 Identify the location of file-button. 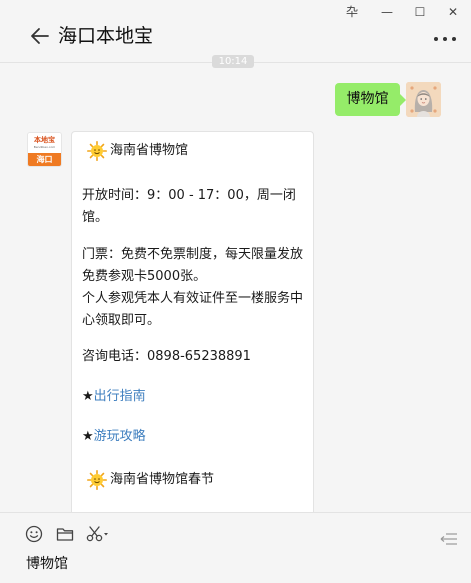
(65, 534).